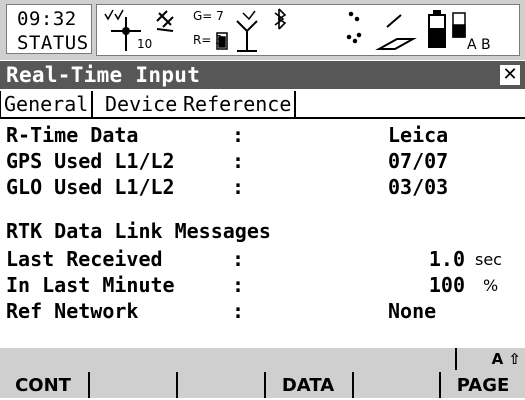 Image resolution: width=525 pixels, height=400 pixels. What do you see at coordinates (395, 385) in the screenshot?
I see `softkey-f5` at bounding box center [395, 385].